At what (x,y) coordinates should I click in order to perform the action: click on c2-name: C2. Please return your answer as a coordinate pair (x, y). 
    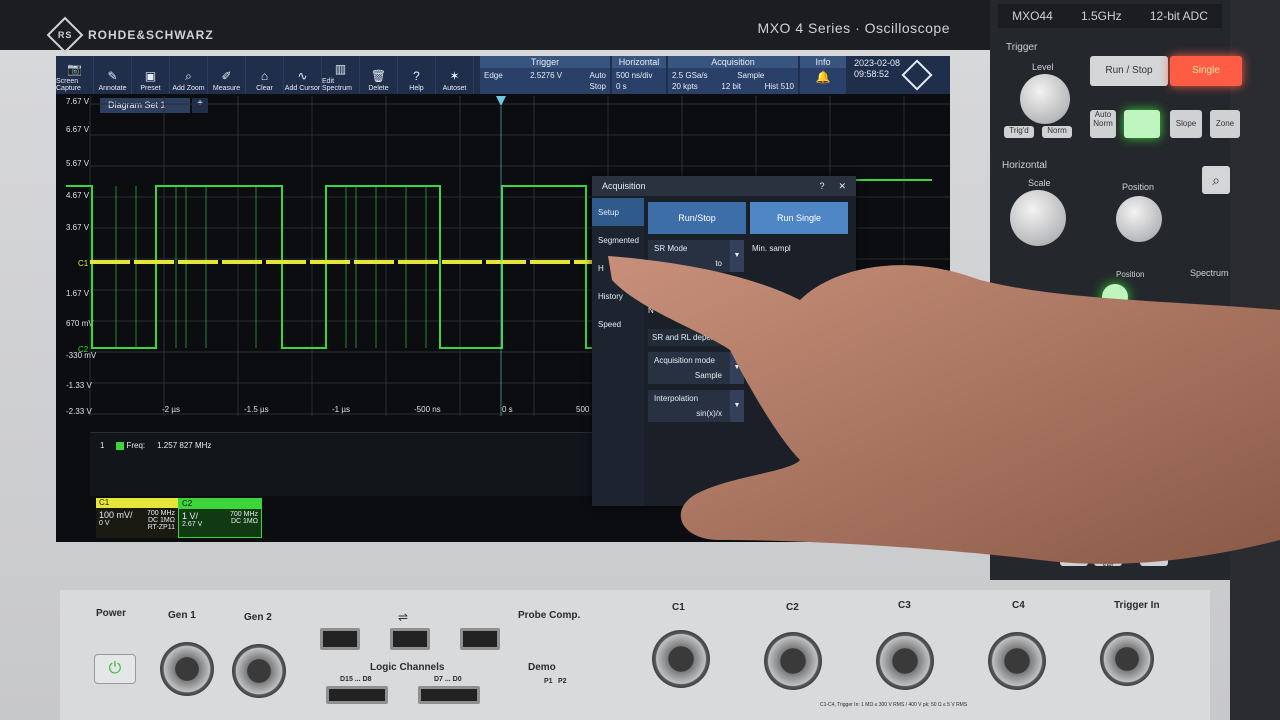
    Looking at the image, I should click on (220, 504).